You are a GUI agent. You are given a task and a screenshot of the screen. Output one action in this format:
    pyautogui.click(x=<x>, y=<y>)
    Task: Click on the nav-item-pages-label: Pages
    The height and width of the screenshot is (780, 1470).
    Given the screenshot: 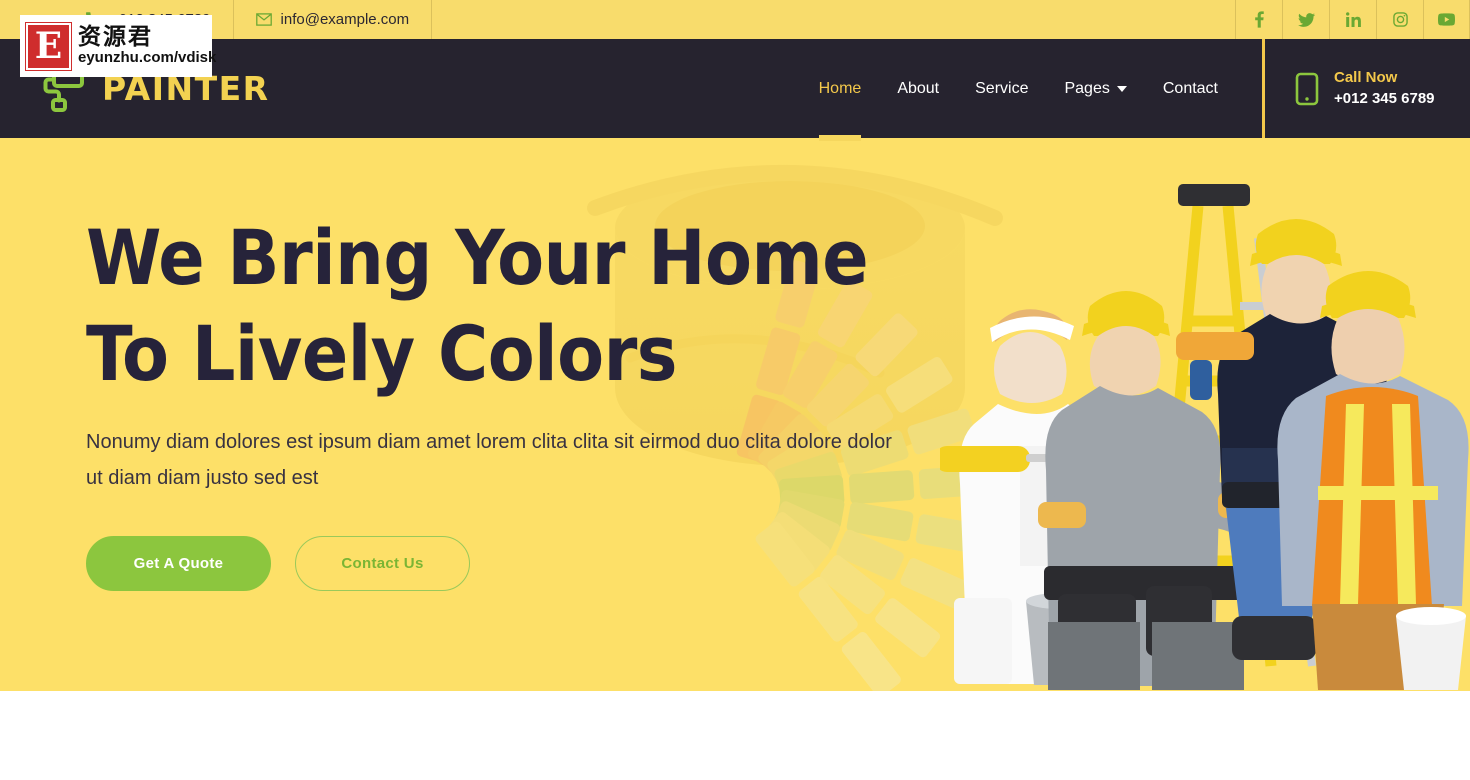 What is the action you would take?
    pyautogui.click(x=1087, y=88)
    